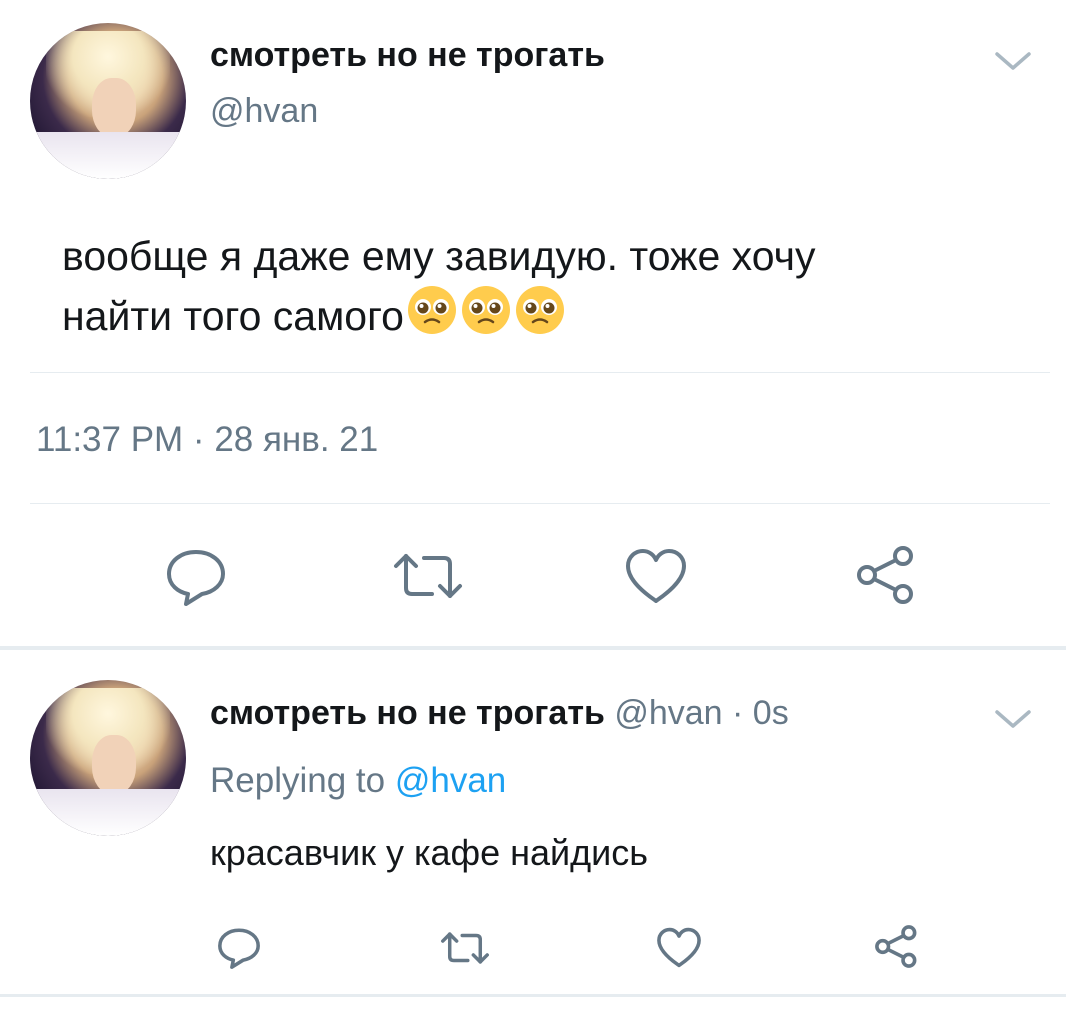 Image resolution: width=1066 pixels, height=1016 pixels. Describe the element at coordinates (429, 852) in the screenshot. I see `reply-tweet-text: красавчик у кафе найдись` at that location.